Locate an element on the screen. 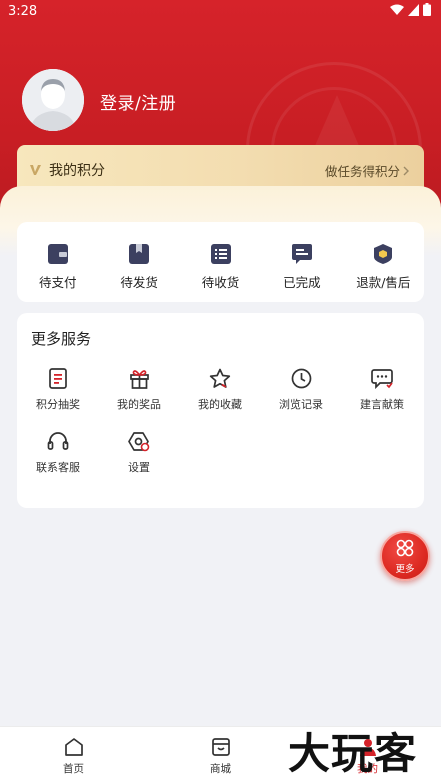  home-icon is located at coordinates (73, 747).